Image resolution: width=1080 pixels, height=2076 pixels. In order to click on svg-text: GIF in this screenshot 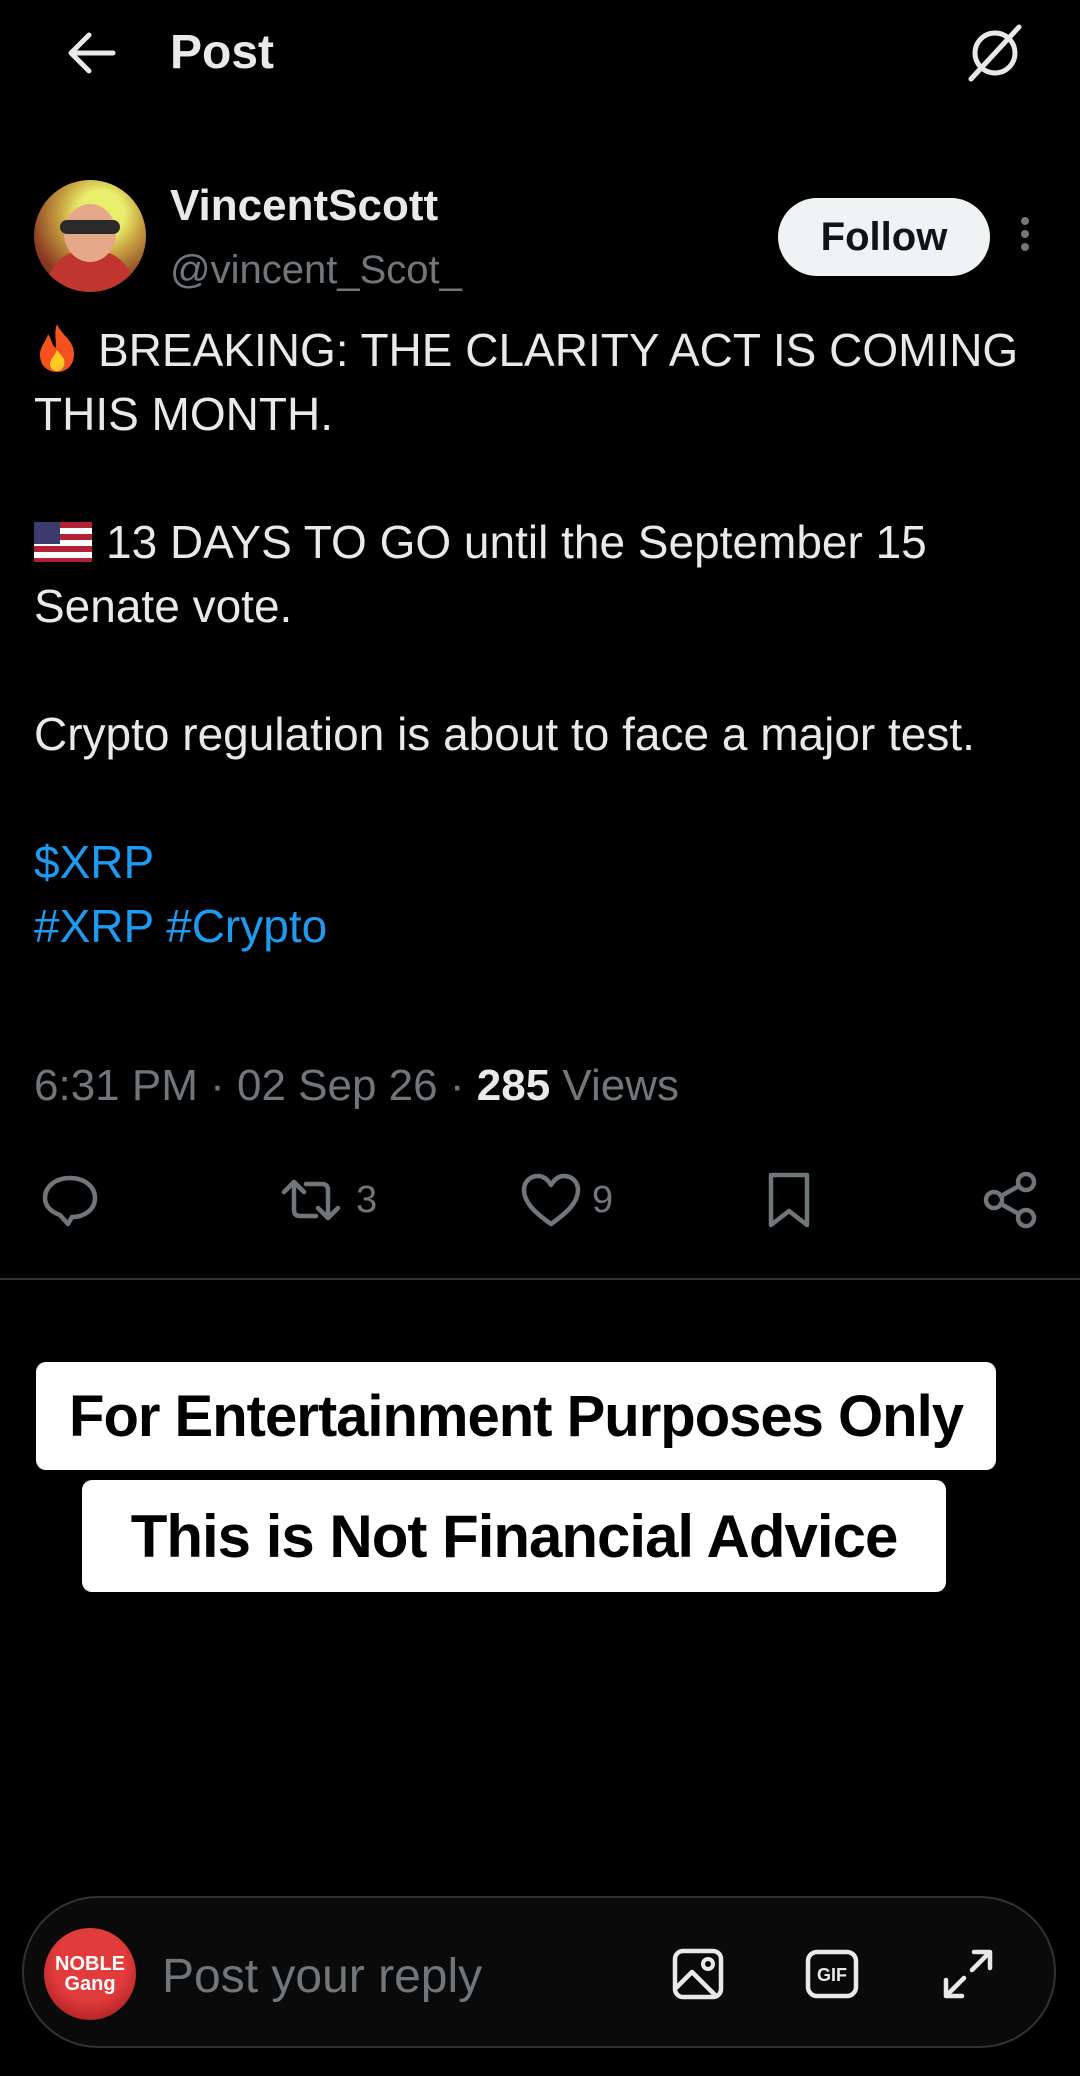, I will do `click(832, 1975)`.